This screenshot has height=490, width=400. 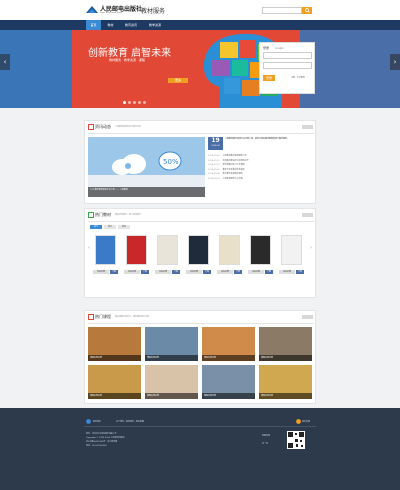 What do you see at coordinates (110, 25) in the screenshot?
I see `nav-item-textbooks: 教材` at bounding box center [110, 25].